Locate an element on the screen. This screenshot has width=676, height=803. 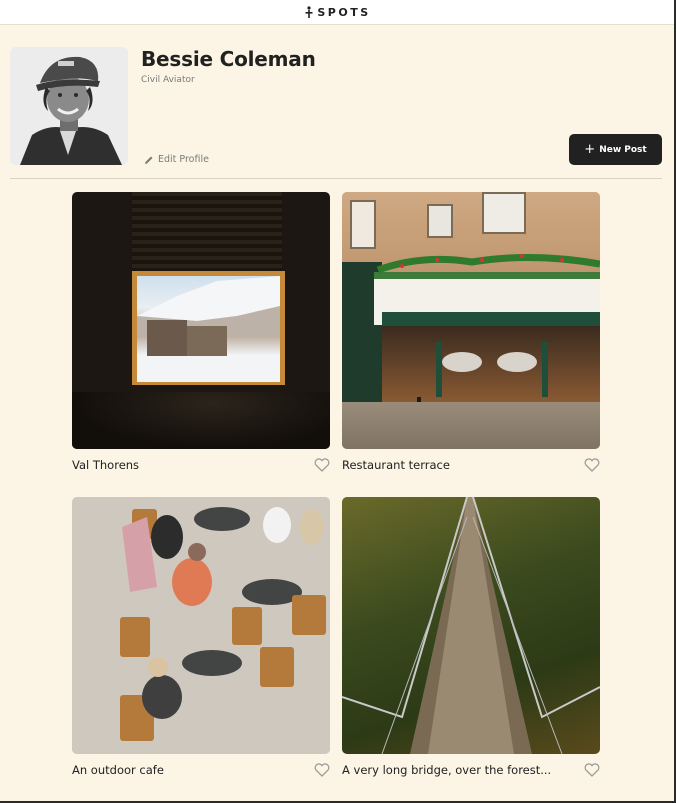
profile-caption: Civil Aviator is located at coordinates (168, 80).